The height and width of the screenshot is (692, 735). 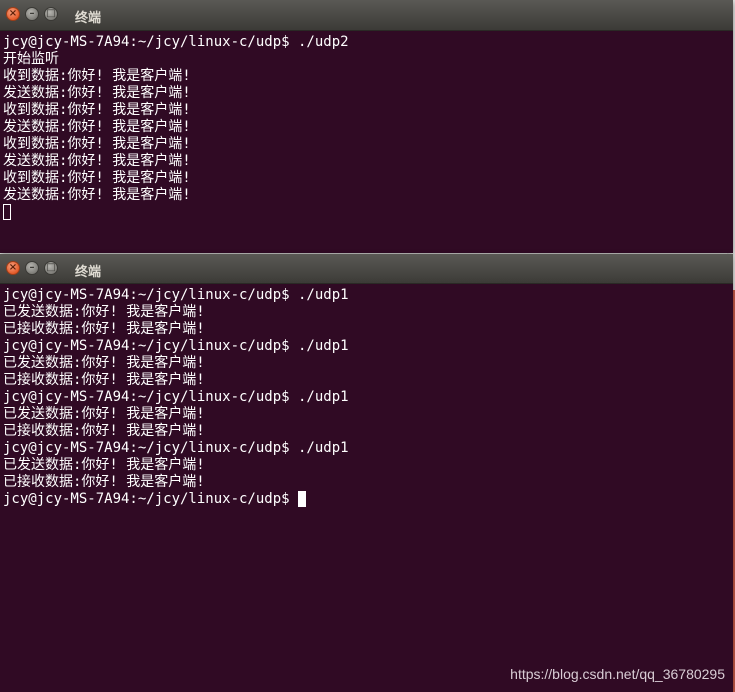 I want to click on prompt-line: jcy@jcy-MS-7A94:~/jcy/linux-c/udp$, so click(x=368, y=499).